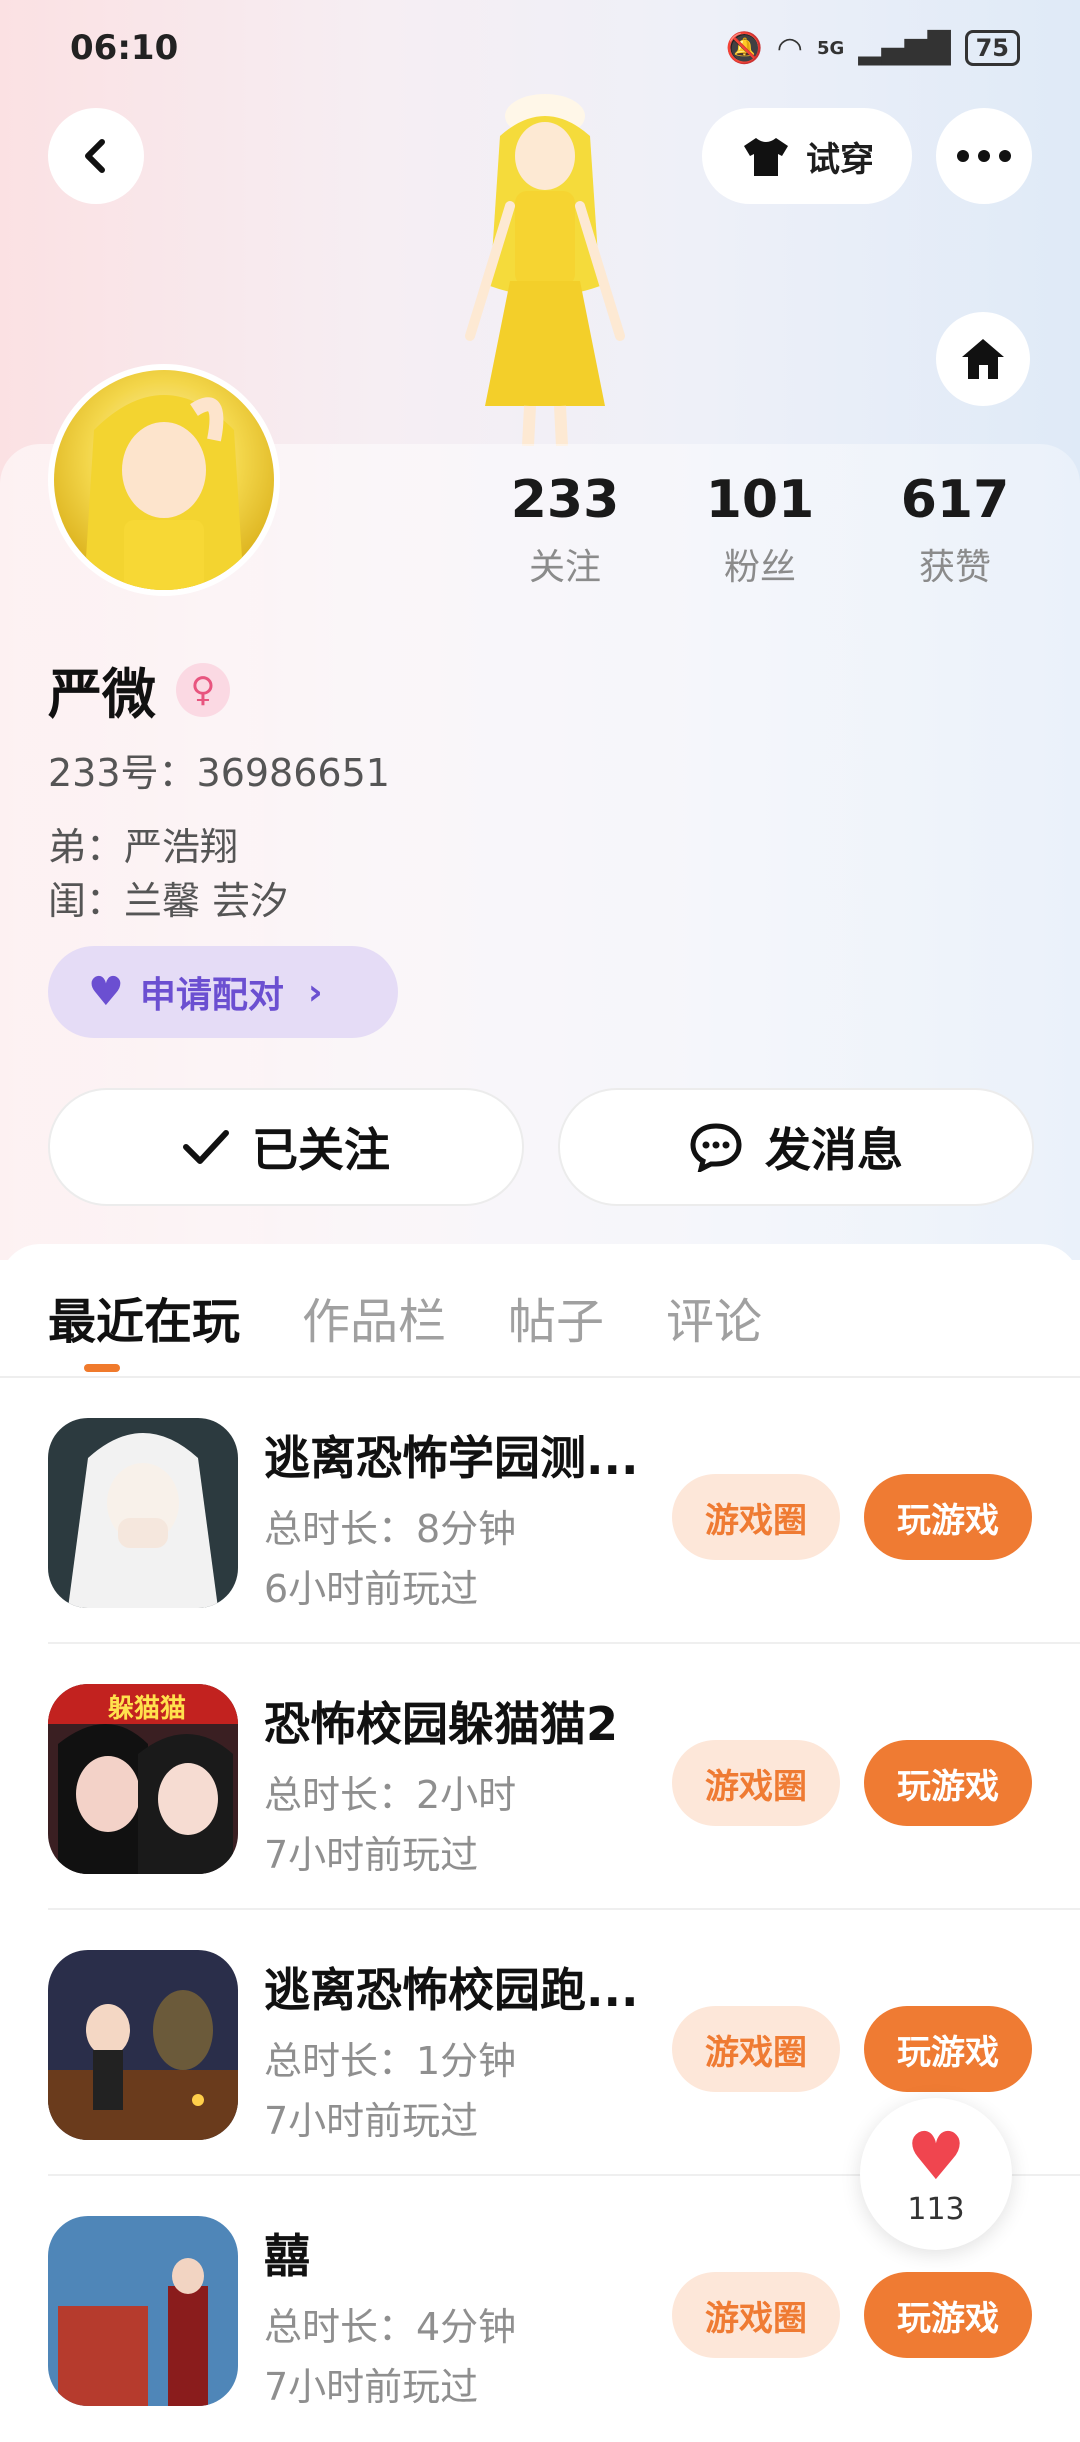 This screenshot has height=2442, width=1080. What do you see at coordinates (315, 992) in the screenshot?
I see `chevron-right-icon: ›` at bounding box center [315, 992].